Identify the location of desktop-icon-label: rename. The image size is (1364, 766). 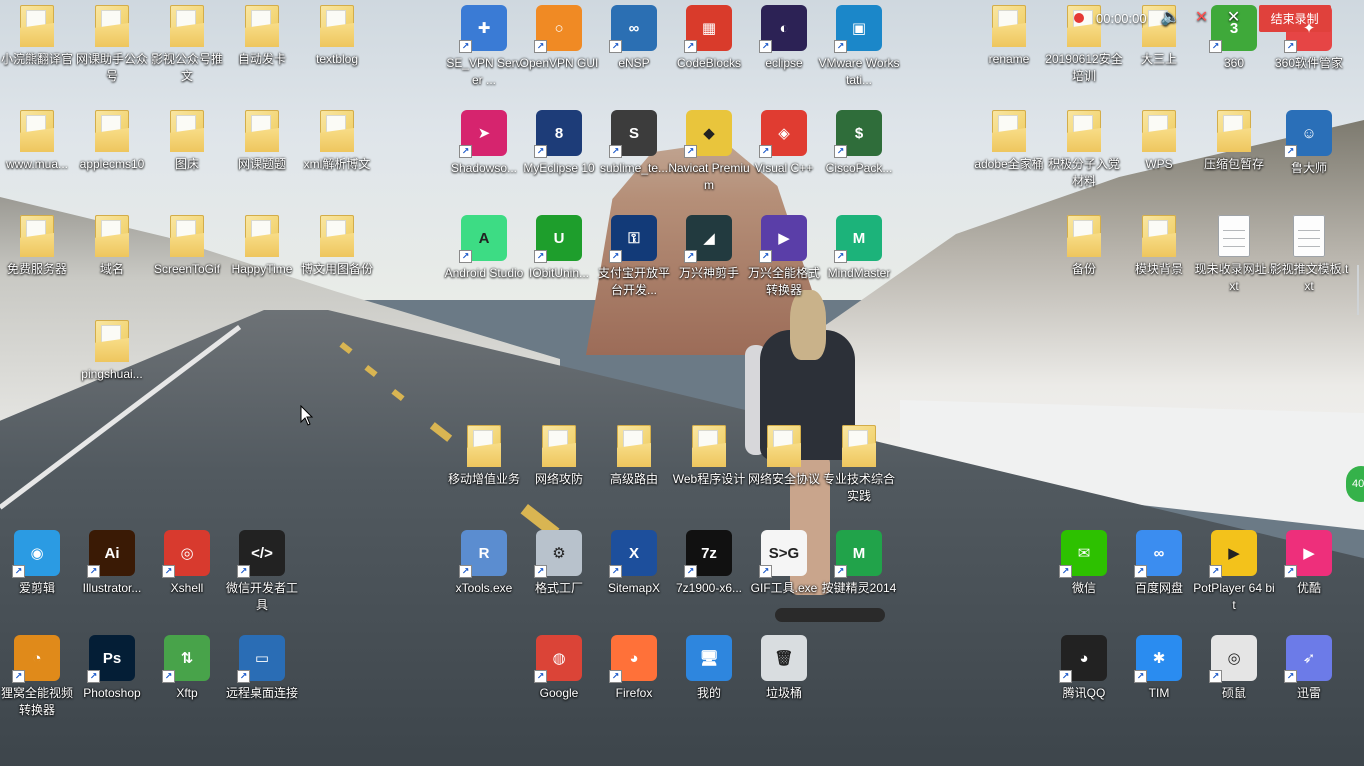
(1009, 59).